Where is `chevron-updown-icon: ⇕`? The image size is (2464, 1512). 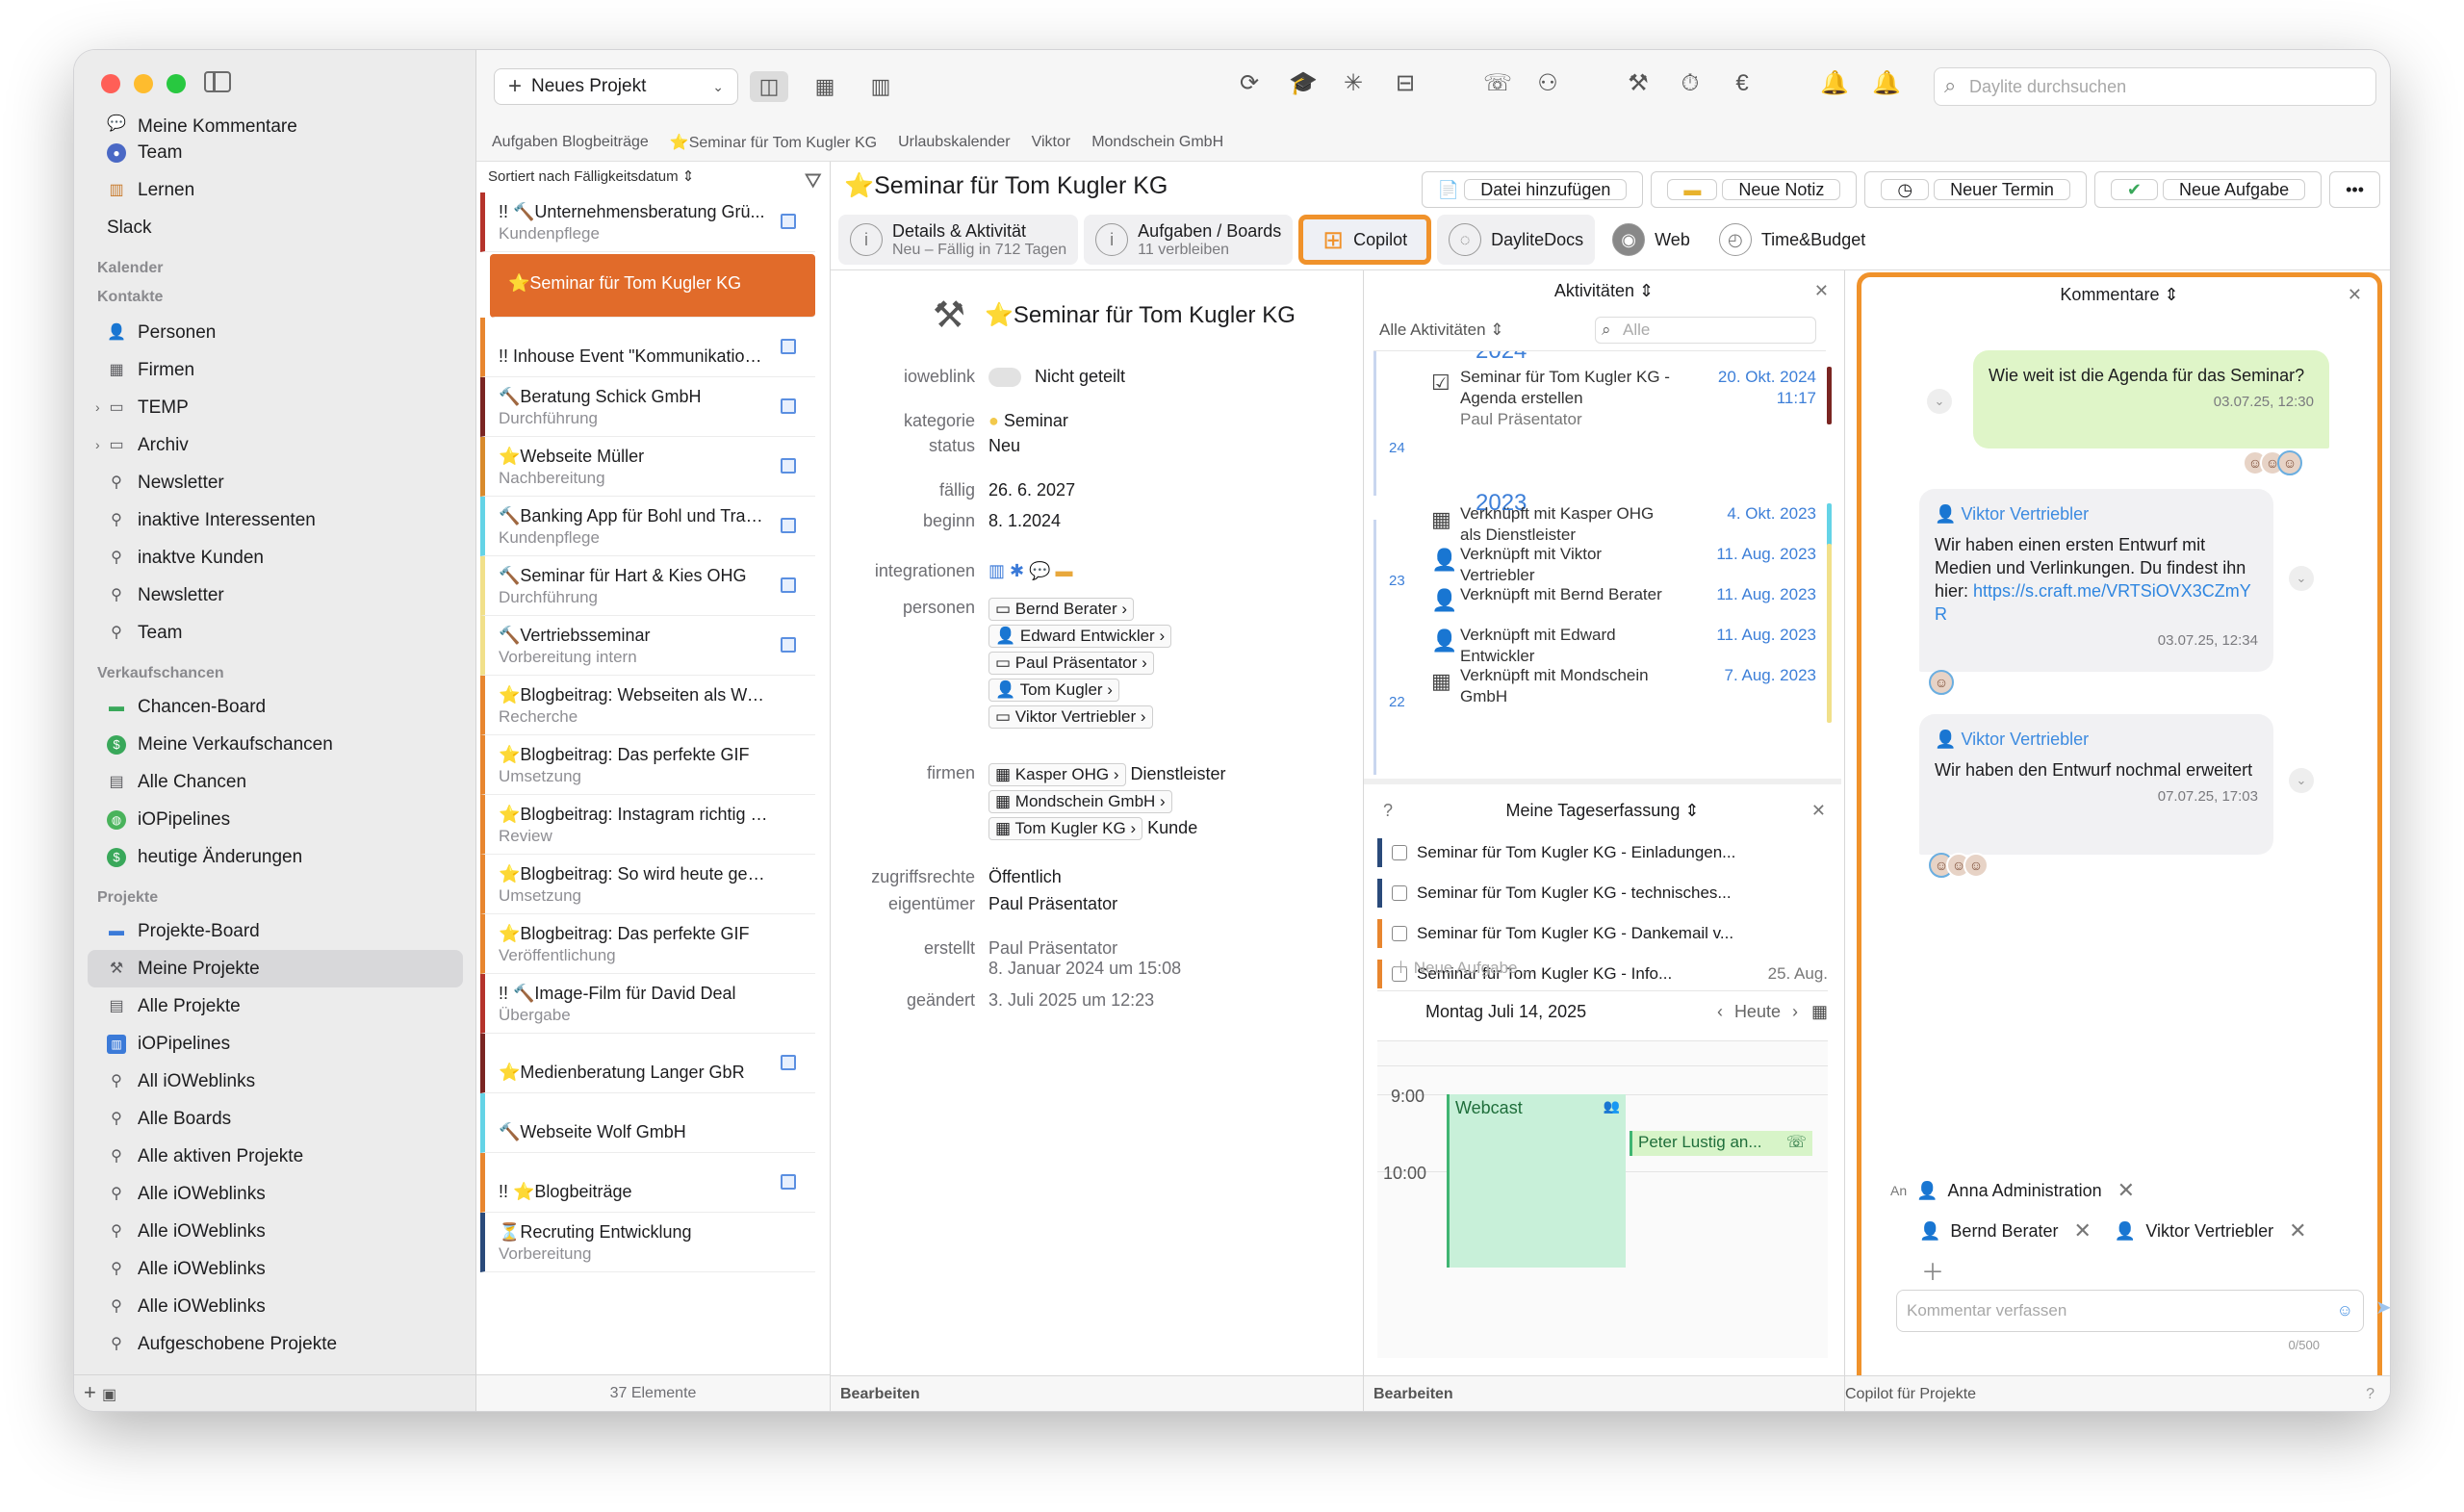 chevron-updown-icon: ⇕ is located at coordinates (1646, 290).